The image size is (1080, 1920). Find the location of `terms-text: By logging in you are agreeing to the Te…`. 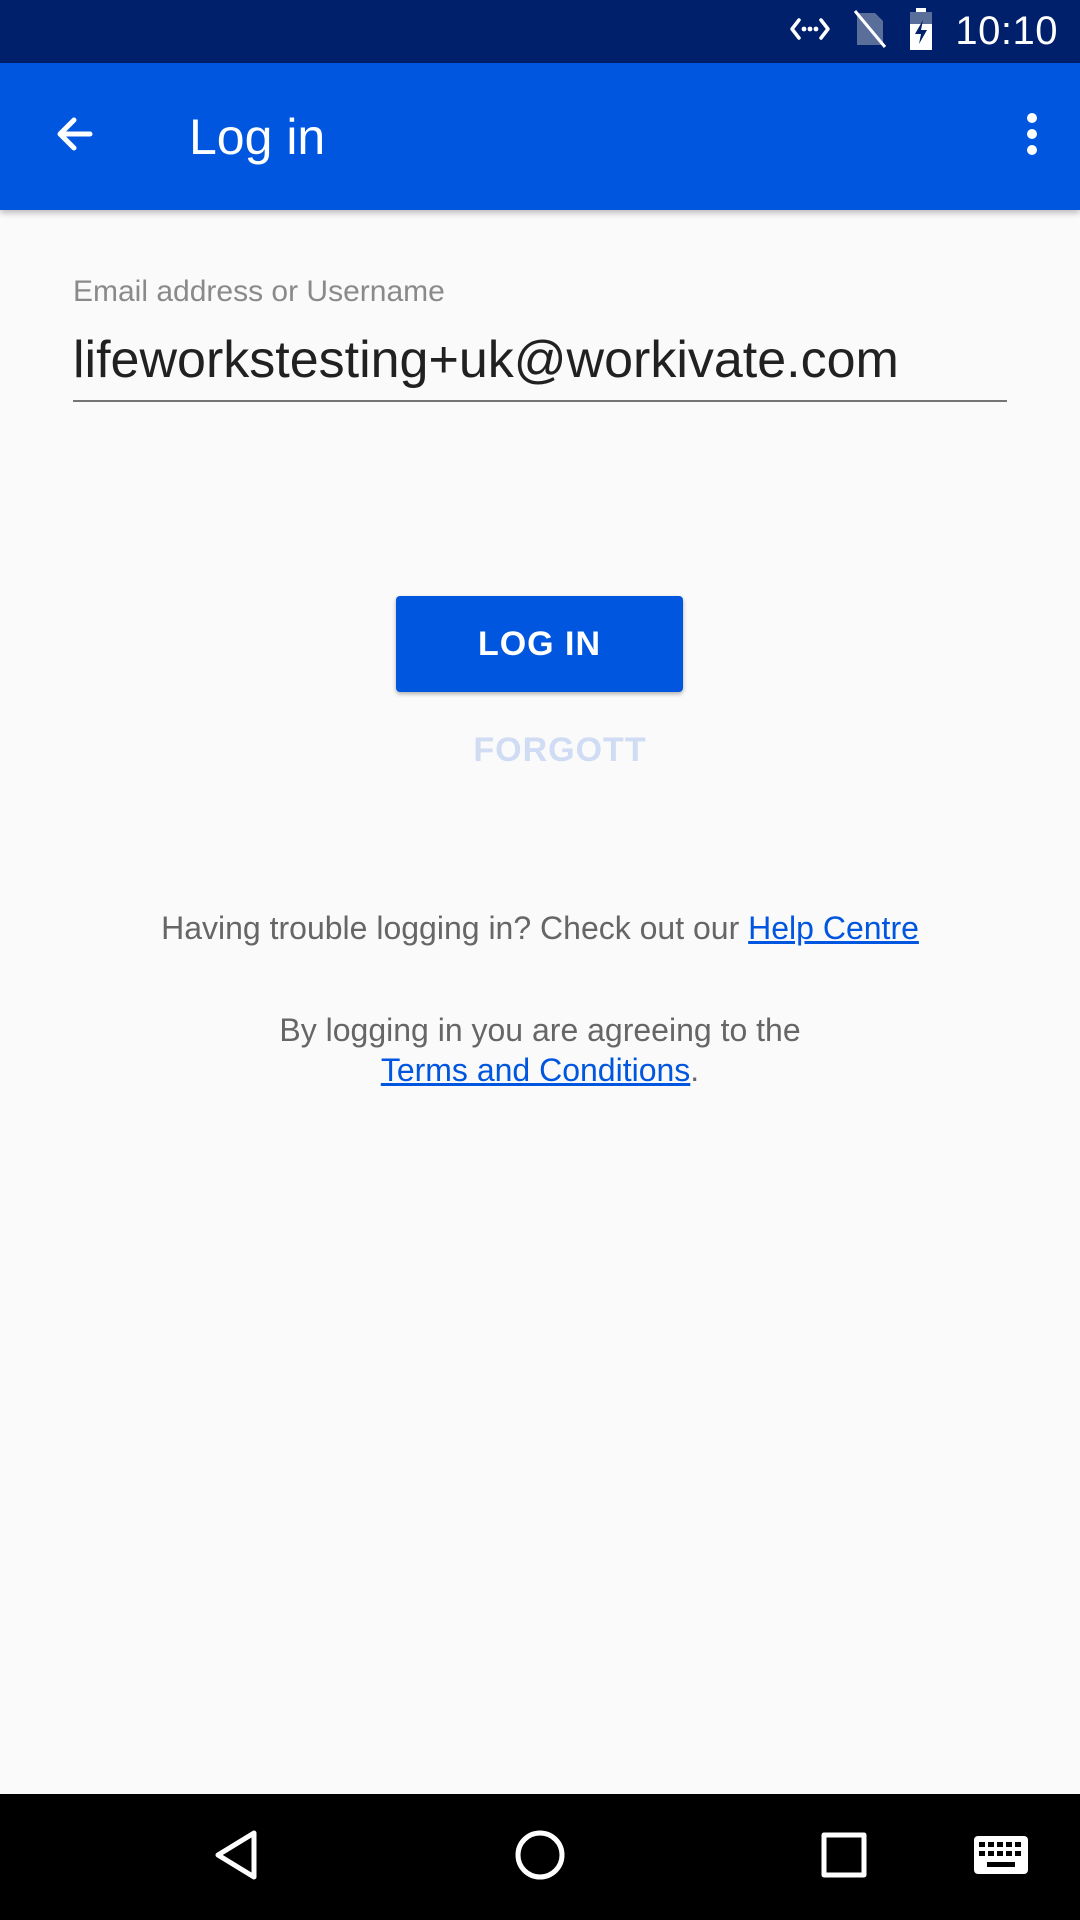

terms-text: By logging in you are agreeing to the Te… is located at coordinates (540, 1050).